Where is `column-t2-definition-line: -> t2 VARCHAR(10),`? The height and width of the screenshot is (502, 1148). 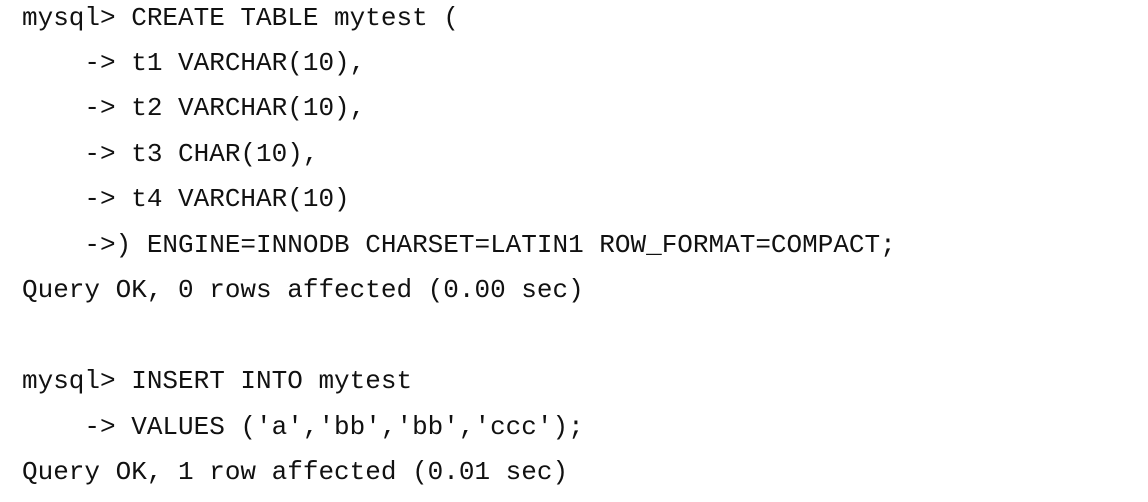 column-t2-definition-line: -> t2 VARCHAR(10), is located at coordinates (194, 108).